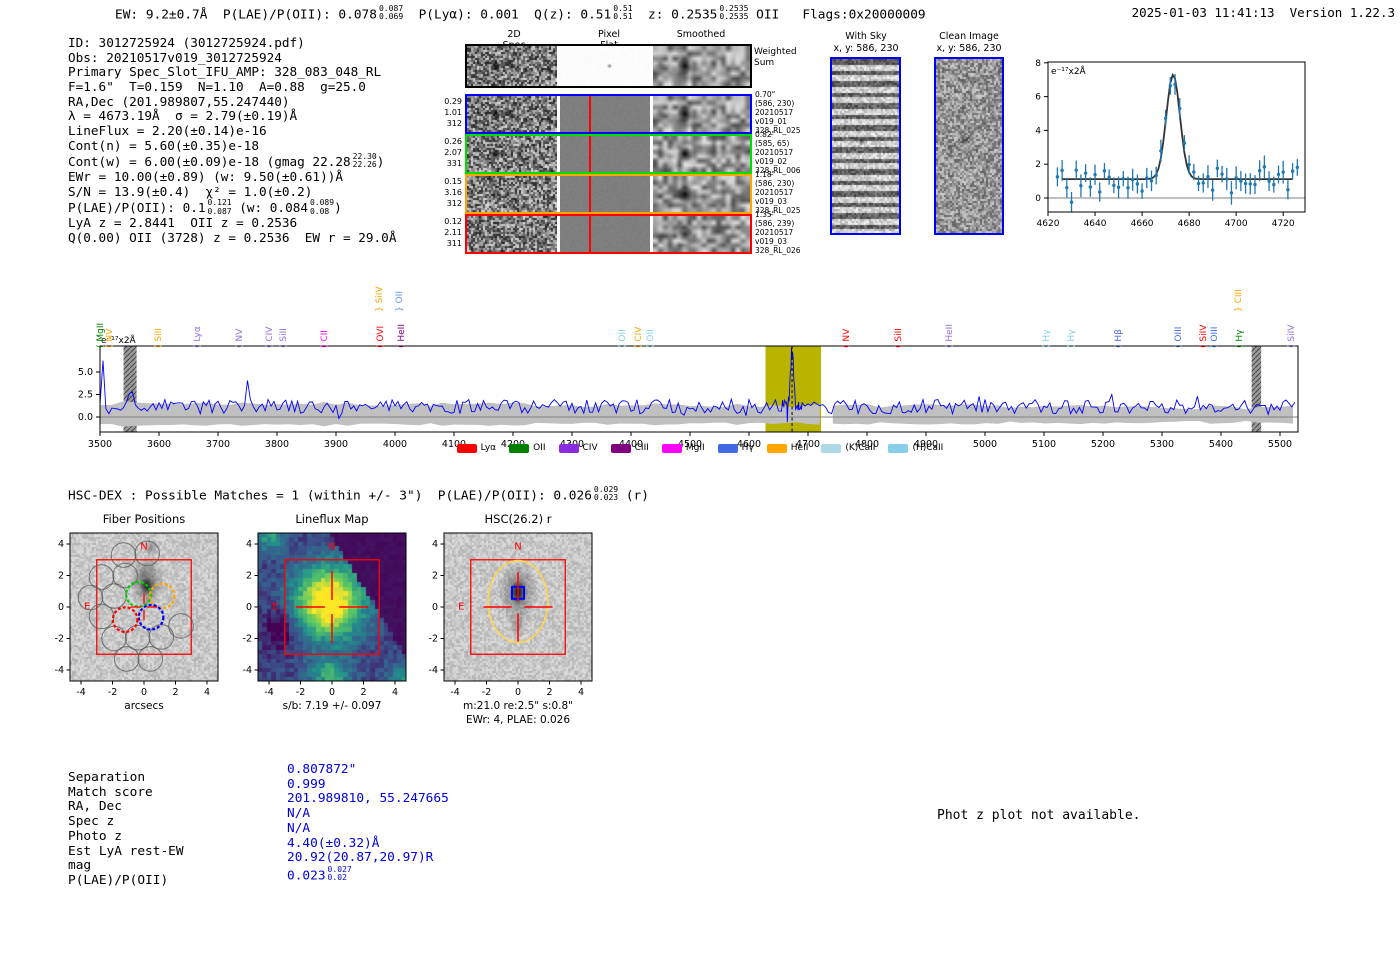 Image resolution: width=1400 pixels, height=953 pixels. I want to click on info-line: λ = 4673.19Å σ = 2.79(±0.19)Å, so click(232, 116).